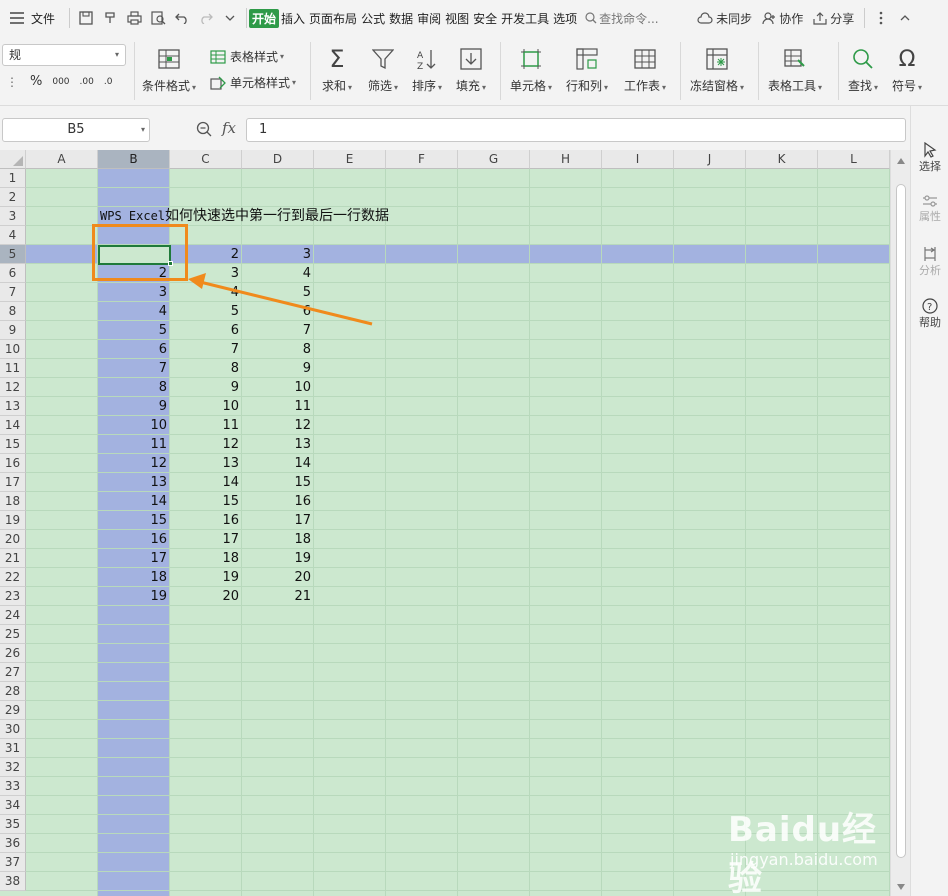 The height and width of the screenshot is (896, 948). Describe the element at coordinates (278, 501) in the screenshot. I see `cell-d18: 16` at that location.